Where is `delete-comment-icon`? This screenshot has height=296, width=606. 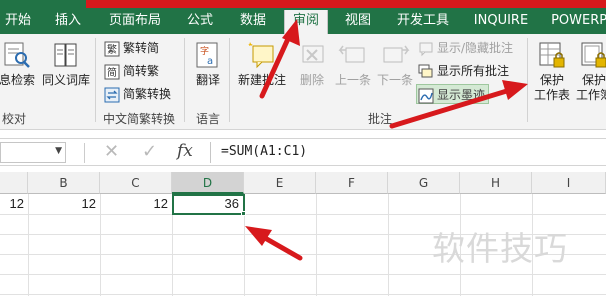 delete-comment-icon is located at coordinates (313, 54).